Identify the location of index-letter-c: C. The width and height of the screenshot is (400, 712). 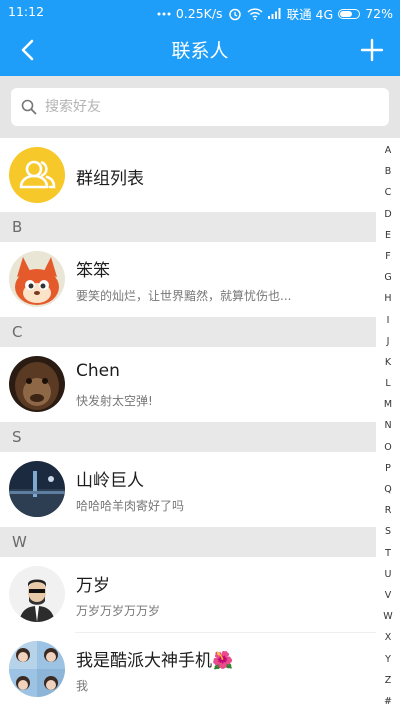
(388, 192).